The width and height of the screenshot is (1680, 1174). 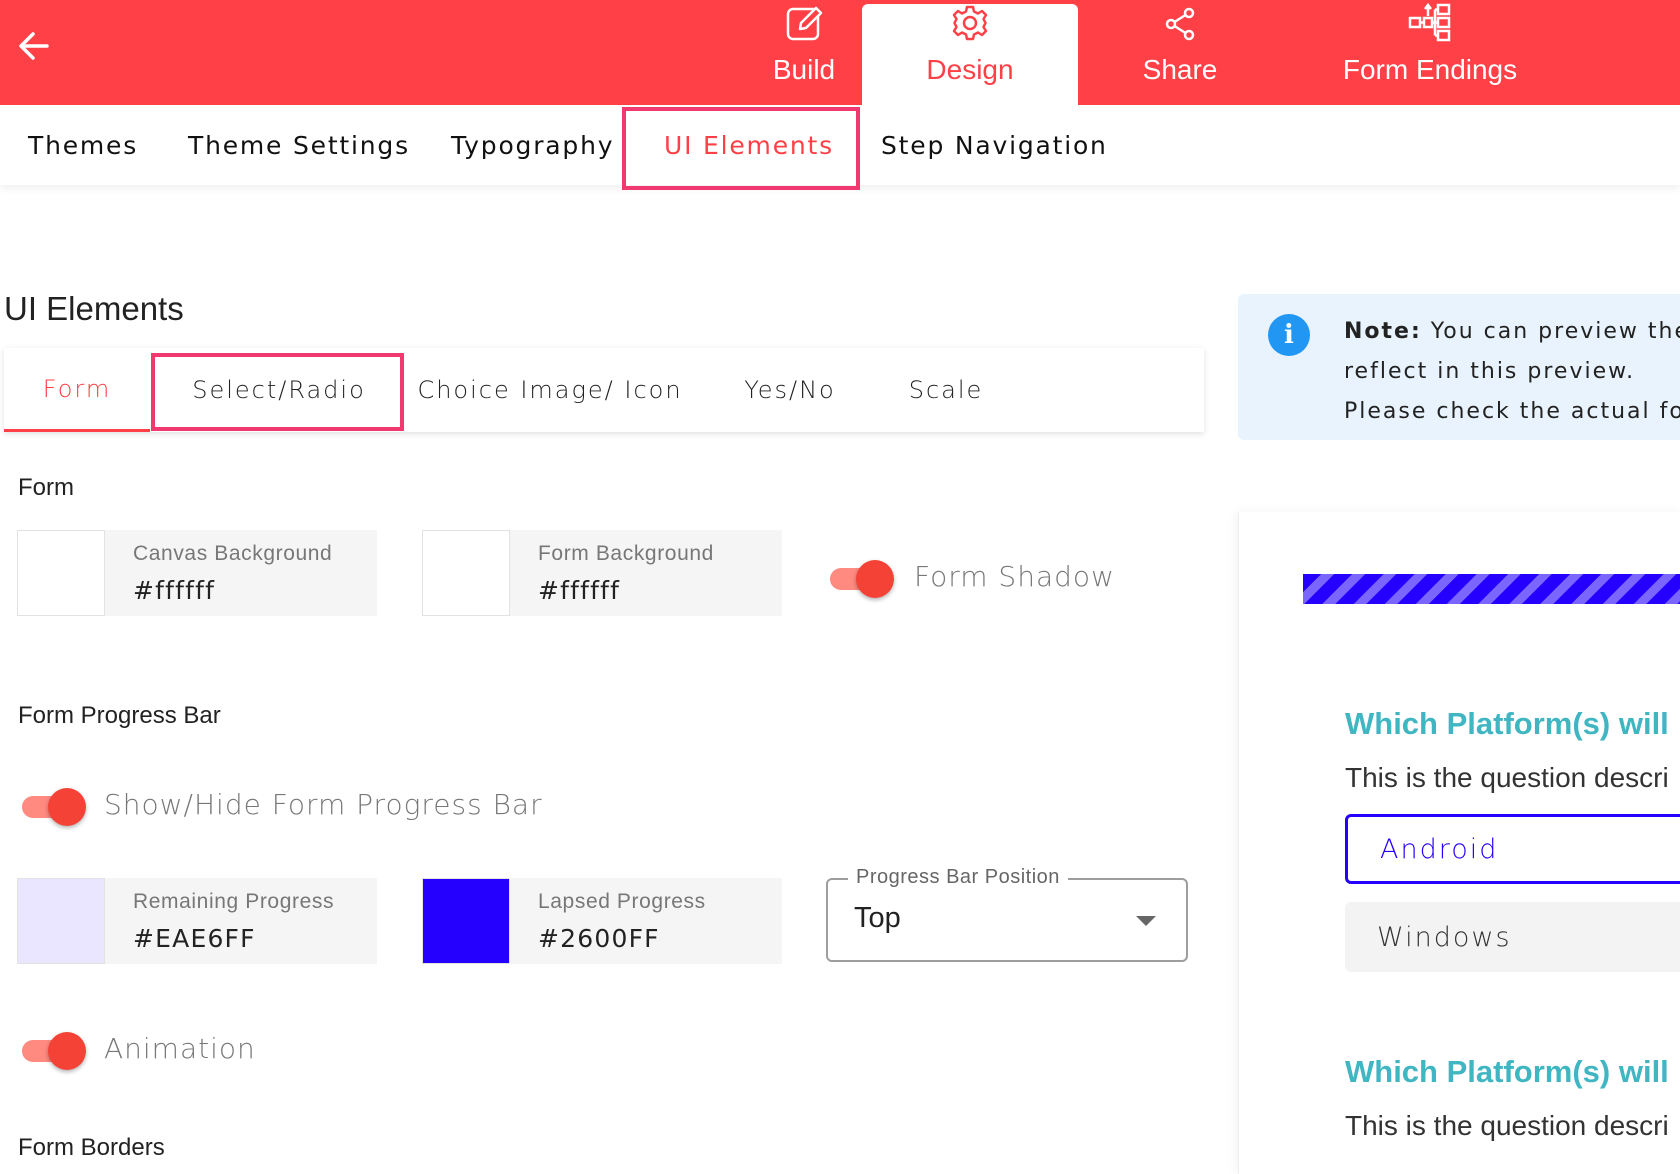 What do you see at coordinates (234, 901) in the screenshot?
I see `remaining-progress-label: Remaining Progress` at bounding box center [234, 901].